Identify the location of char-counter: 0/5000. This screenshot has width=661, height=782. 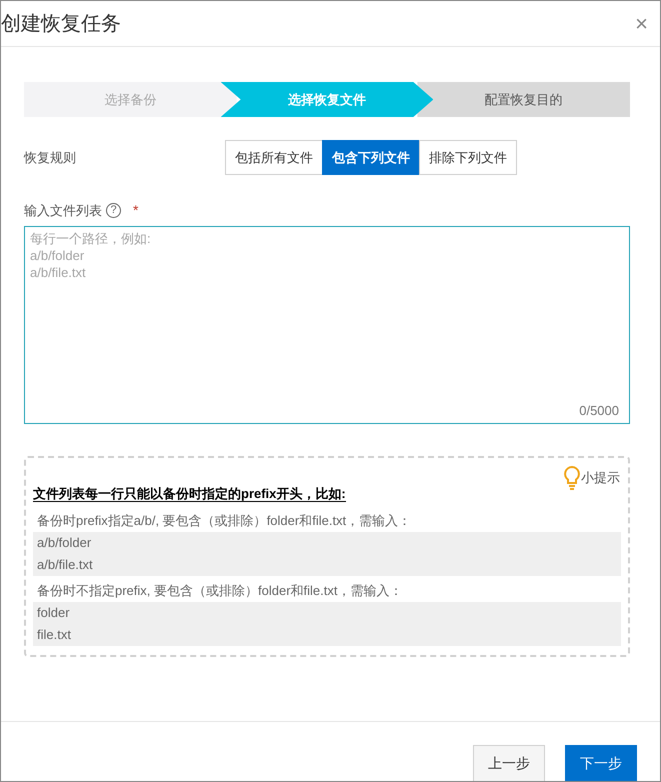
(599, 411).